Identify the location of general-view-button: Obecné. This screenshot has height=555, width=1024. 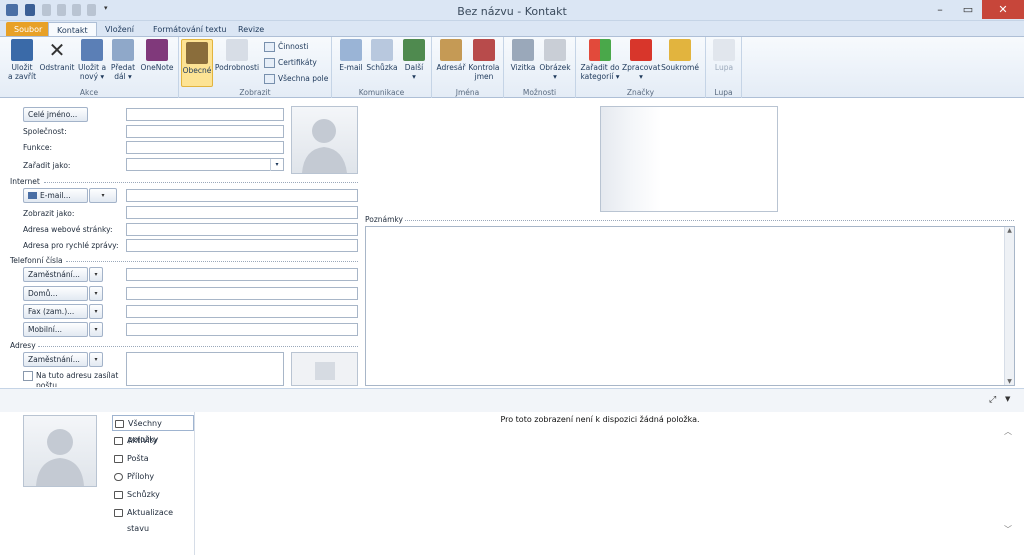
(197, 63).